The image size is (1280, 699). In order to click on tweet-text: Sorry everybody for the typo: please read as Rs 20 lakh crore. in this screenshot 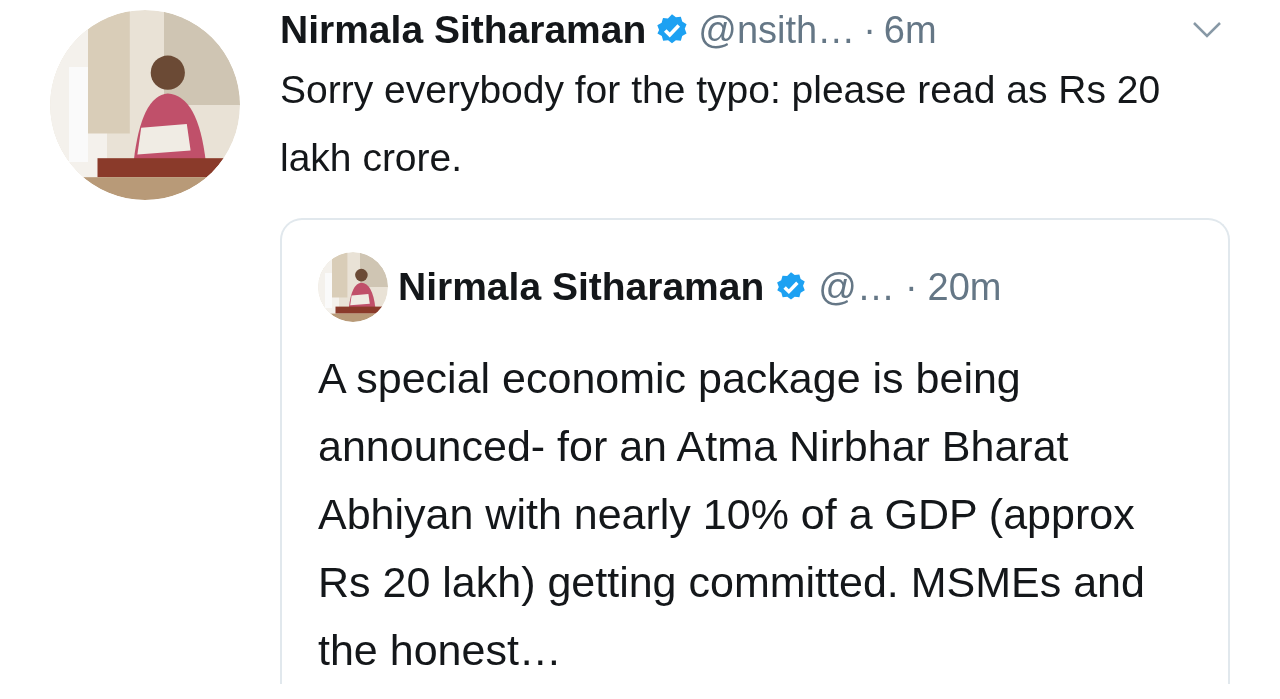, I will do `click(721, 124)`.